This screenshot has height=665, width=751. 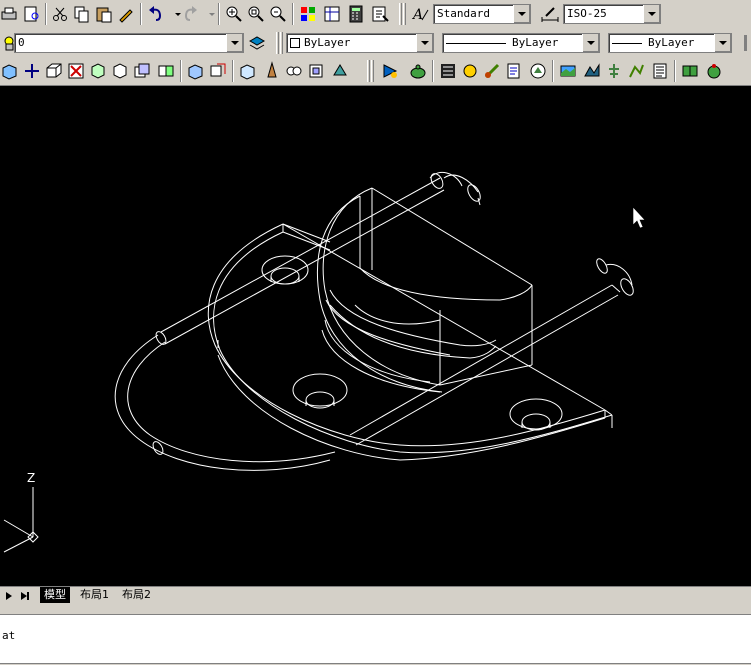 I want to click on text-style-icon: A, so click(x=420, y=14).